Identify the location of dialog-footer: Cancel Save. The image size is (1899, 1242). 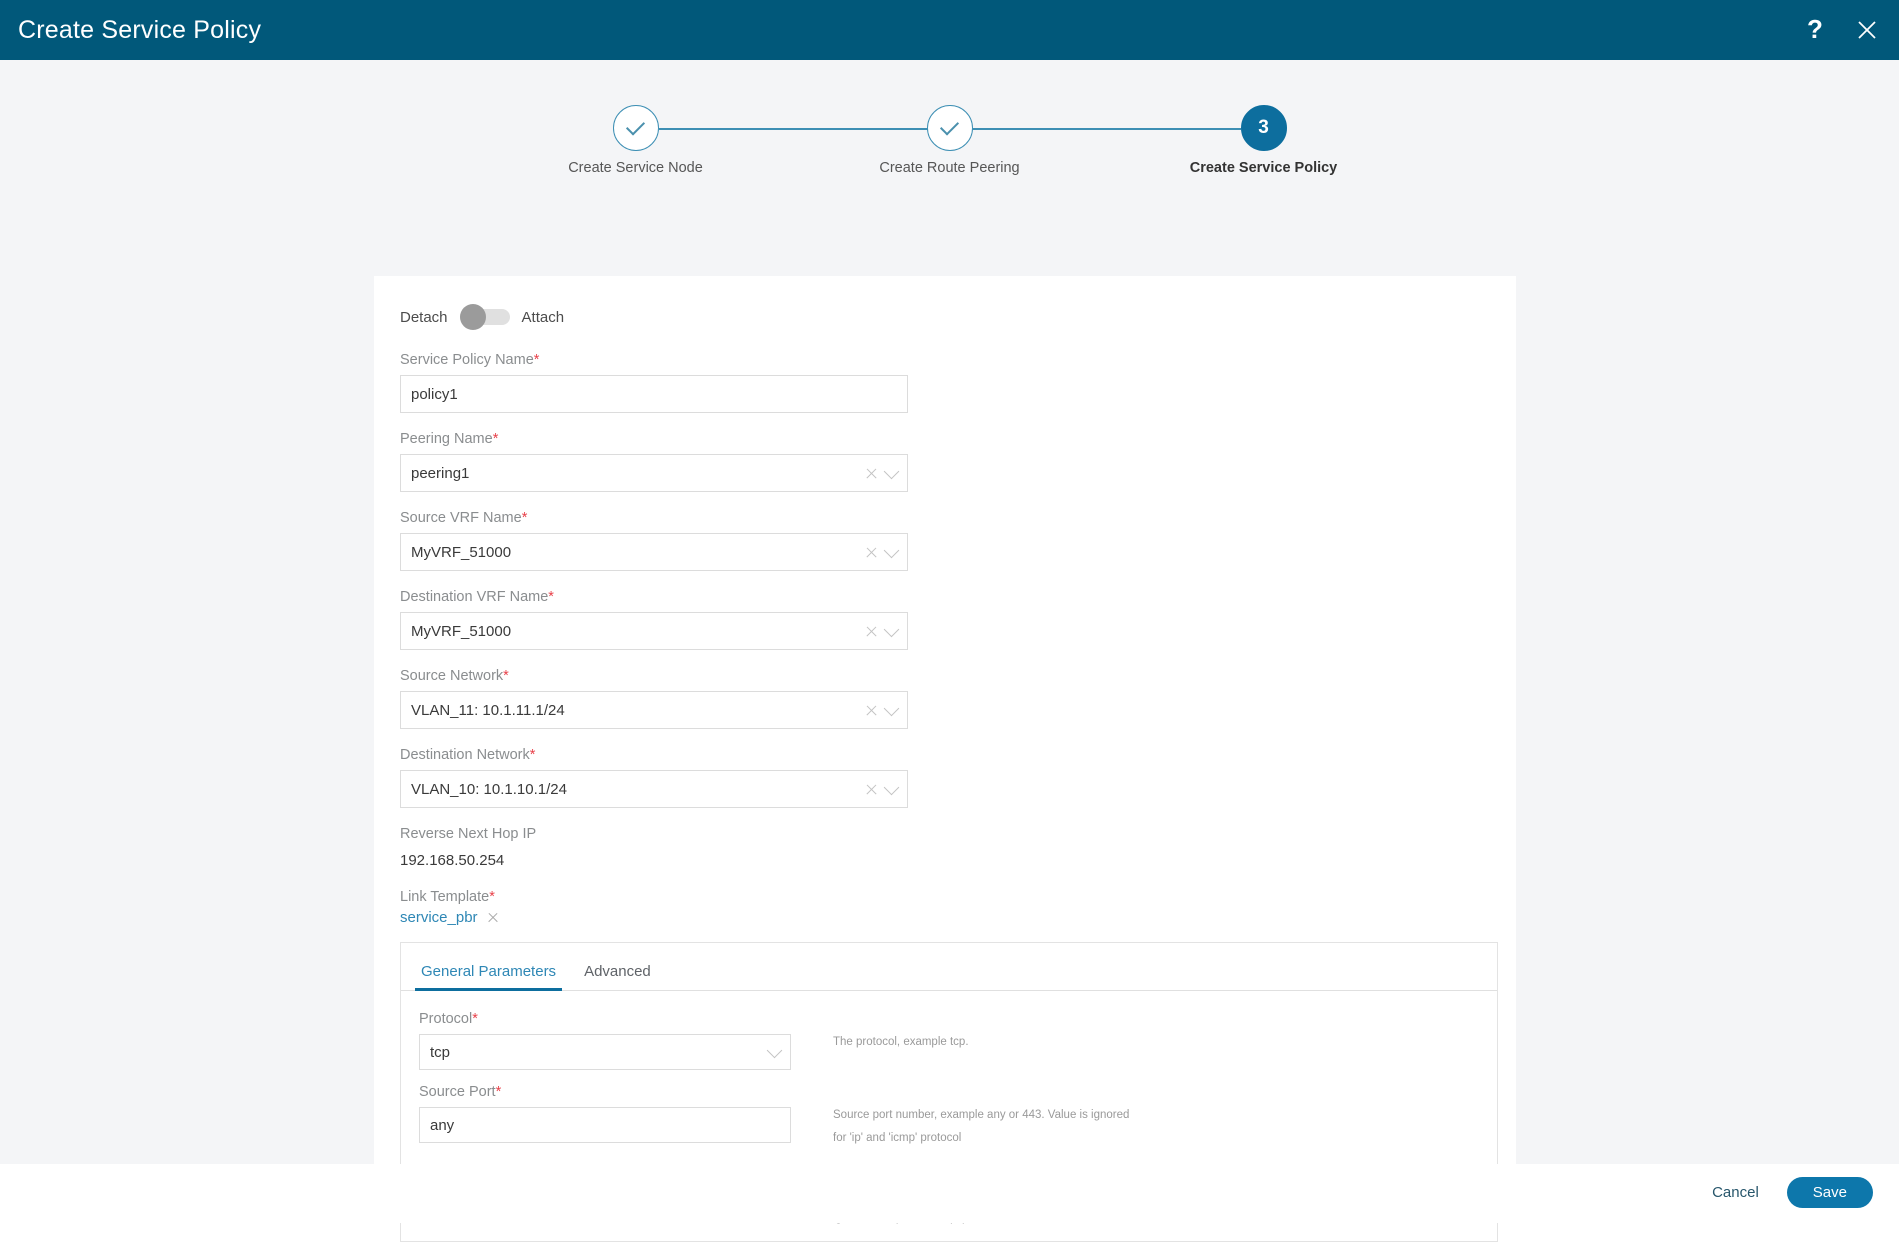
(949, 1193).